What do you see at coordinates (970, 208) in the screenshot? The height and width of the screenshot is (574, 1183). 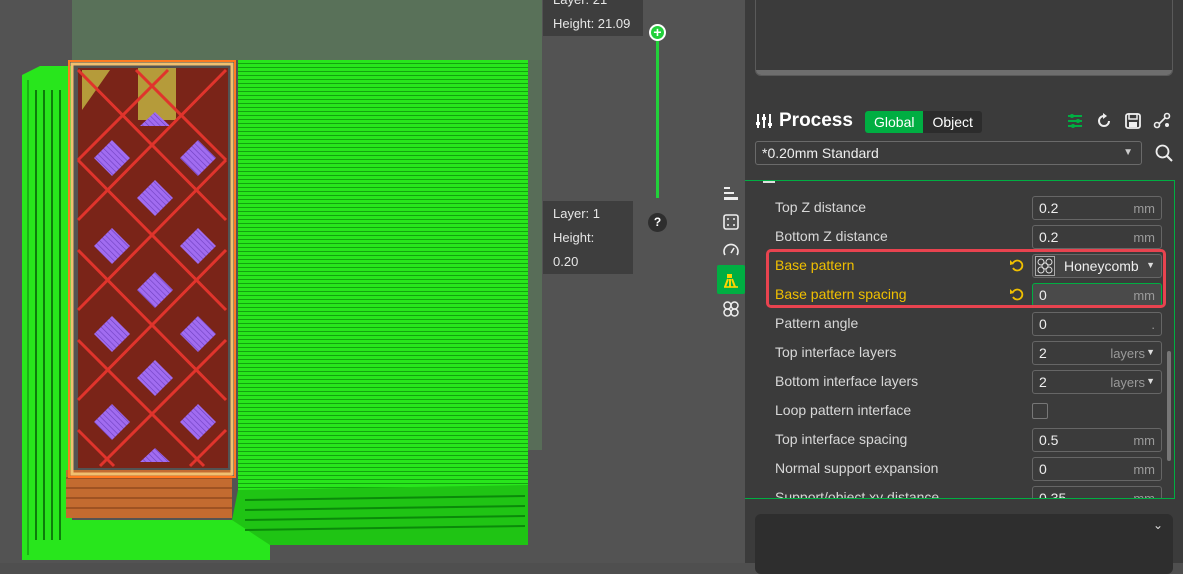 I see `setting-top-z-distance: Top Z distance 0.2 mm` at bounding box center [970, 208].